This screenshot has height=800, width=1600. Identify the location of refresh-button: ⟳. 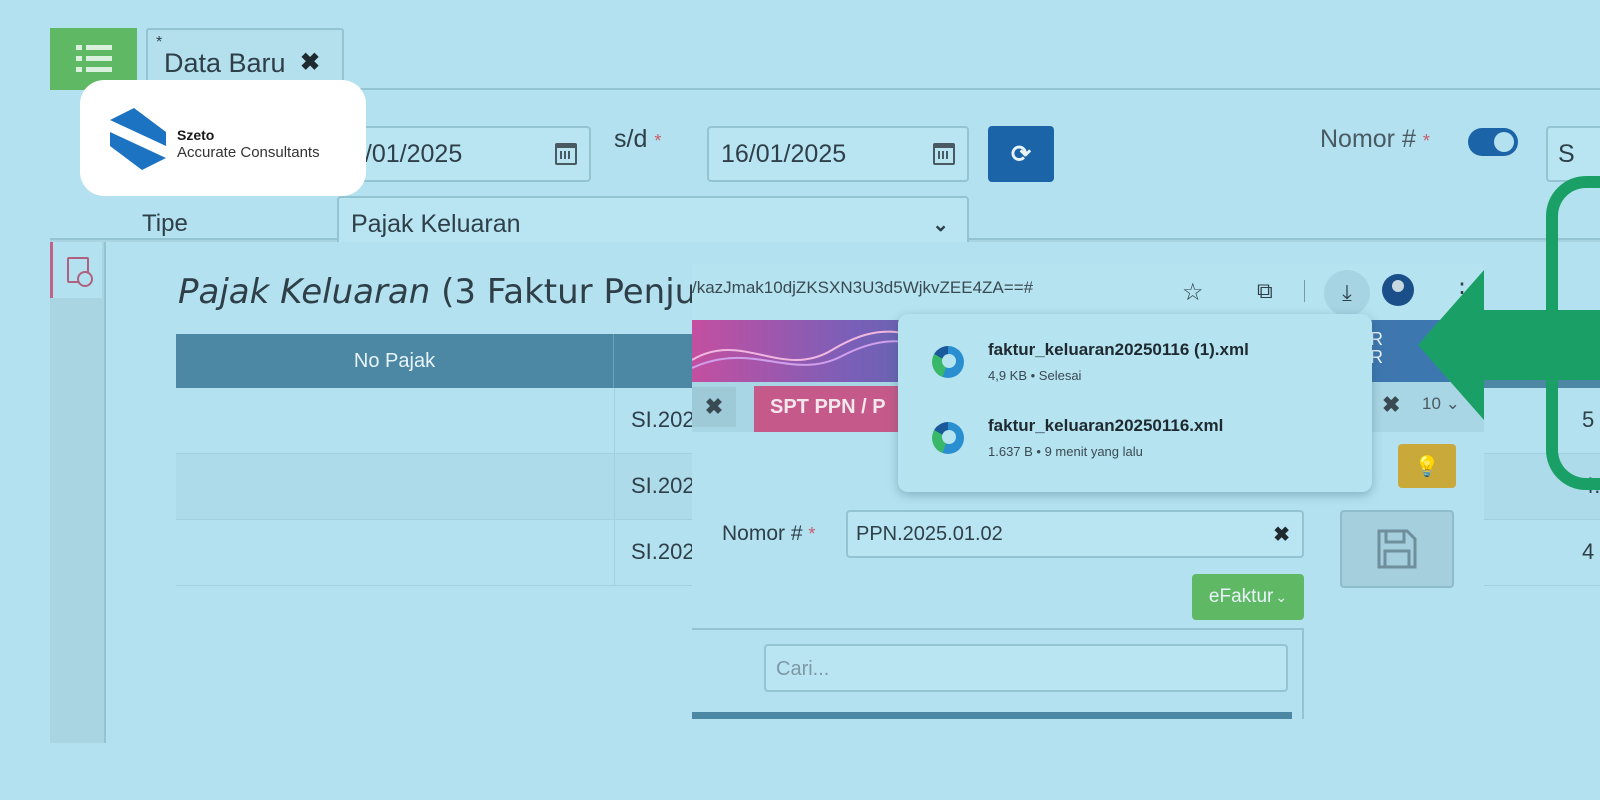
(1021, 154).